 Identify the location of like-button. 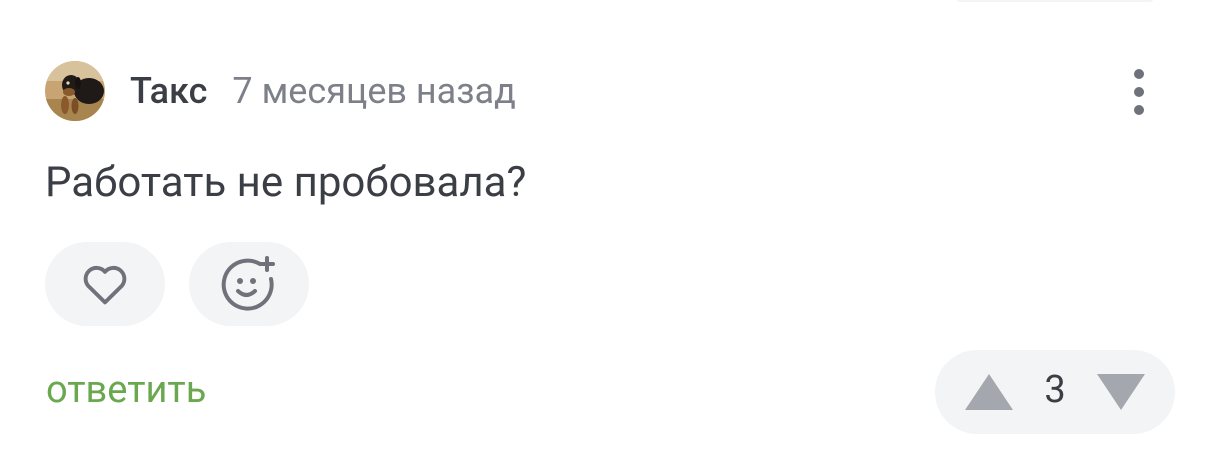
(105, 284).